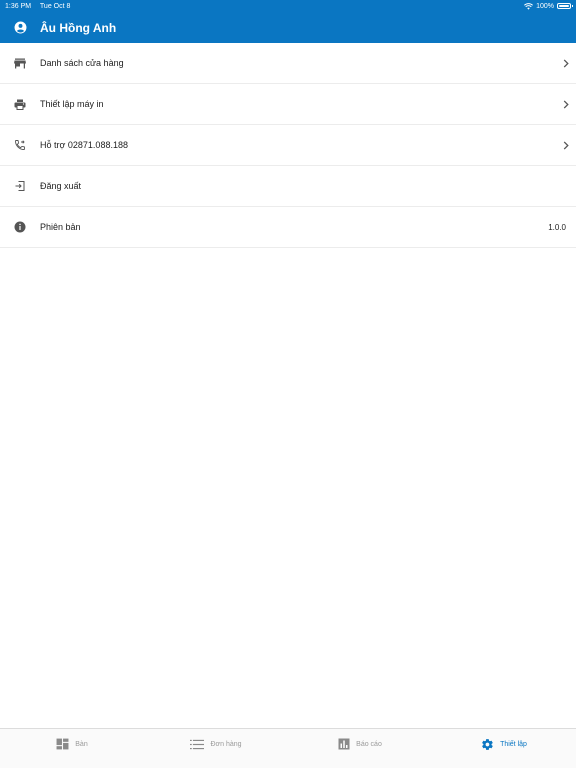  I want to click on menu-item-support: Hỗ trợ 02871.088.188, so click(288, 145).